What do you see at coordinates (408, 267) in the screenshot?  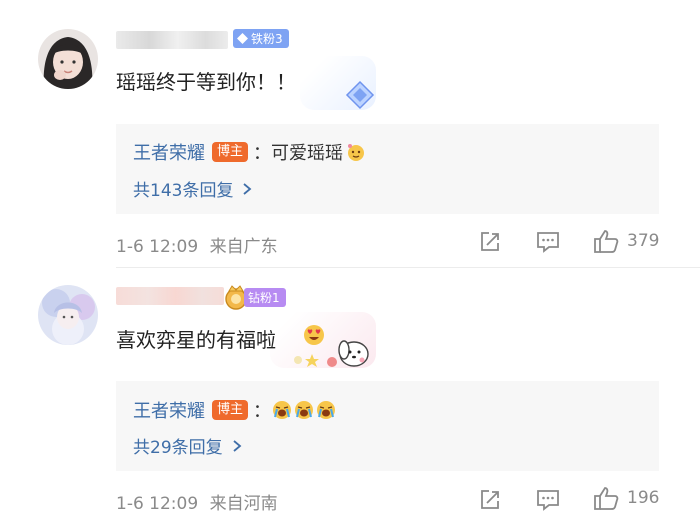 I see `divider` at bounding box center [408, 267].